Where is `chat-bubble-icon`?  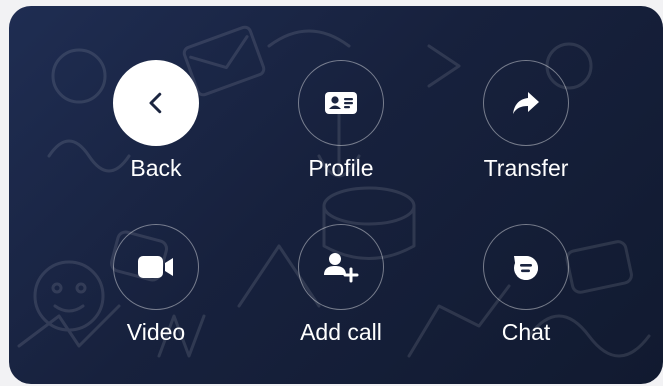
chat-bubble-icon is located at coordinates (526, 268).